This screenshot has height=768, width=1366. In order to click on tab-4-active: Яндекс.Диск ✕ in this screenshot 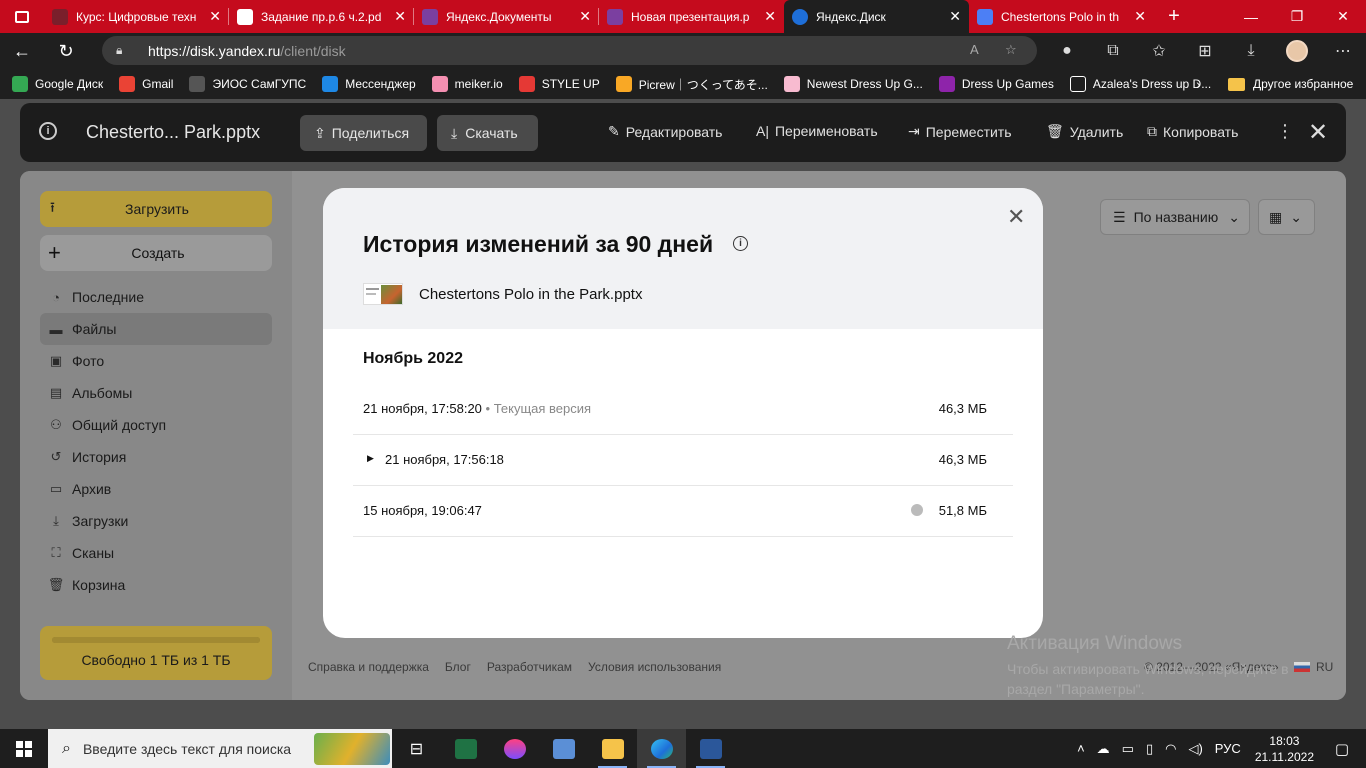, I will do `click(876, 16)`.